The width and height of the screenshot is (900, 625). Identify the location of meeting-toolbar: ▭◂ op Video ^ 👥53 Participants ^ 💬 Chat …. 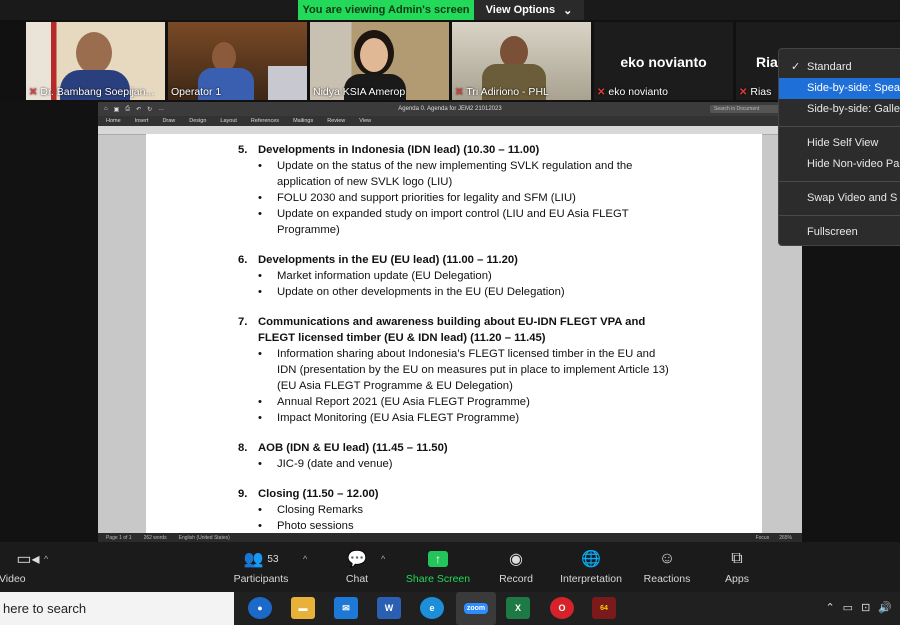
(450, 567).